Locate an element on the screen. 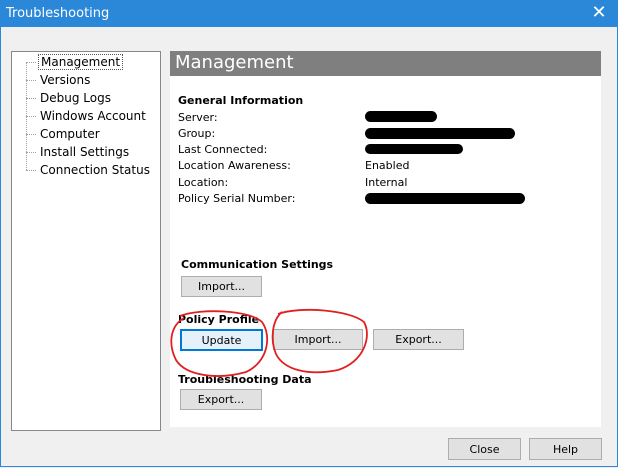 The width and height of the screenshot is (618, 468). window-title: Troubleshooting is located at coordinates (58, 13).